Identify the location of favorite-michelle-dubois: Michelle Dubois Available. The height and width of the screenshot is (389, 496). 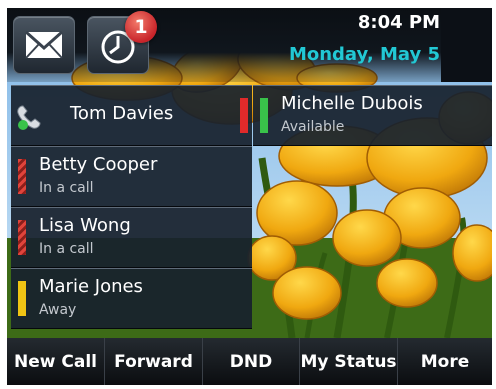
(372, 115).